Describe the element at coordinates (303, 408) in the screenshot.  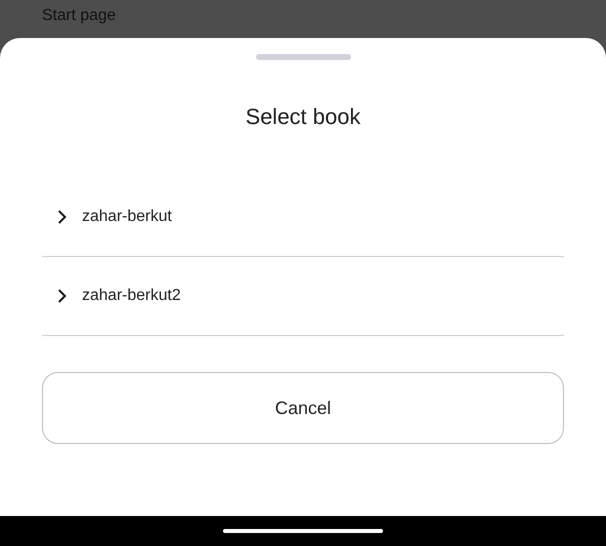
I see `cancel-button: Cancel` at that location.